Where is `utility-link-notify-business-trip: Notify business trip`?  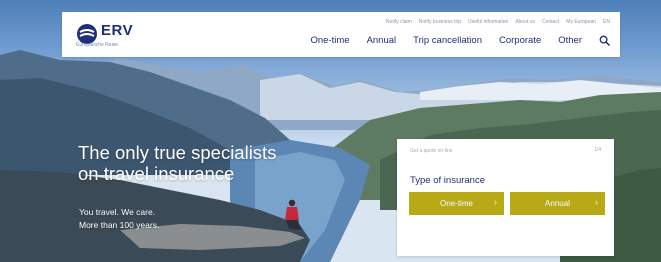
utility-link-notify-business-trip: Notify business trip is located at coordinates (440, 22).